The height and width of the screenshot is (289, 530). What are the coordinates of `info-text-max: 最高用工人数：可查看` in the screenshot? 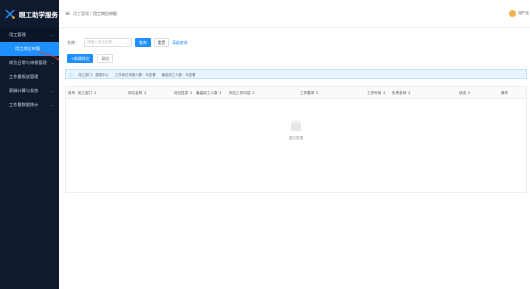 It's located at (178, 74).